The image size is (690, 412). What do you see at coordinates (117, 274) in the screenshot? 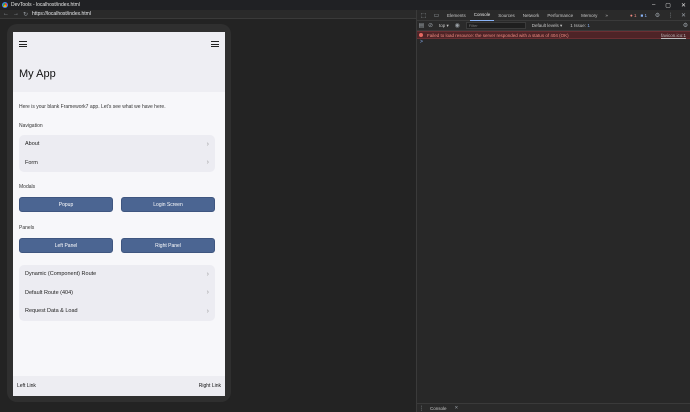
I see `list-item-dynamic-route: Dynamic (Component) Route ›` at bounding box center [117, 274].